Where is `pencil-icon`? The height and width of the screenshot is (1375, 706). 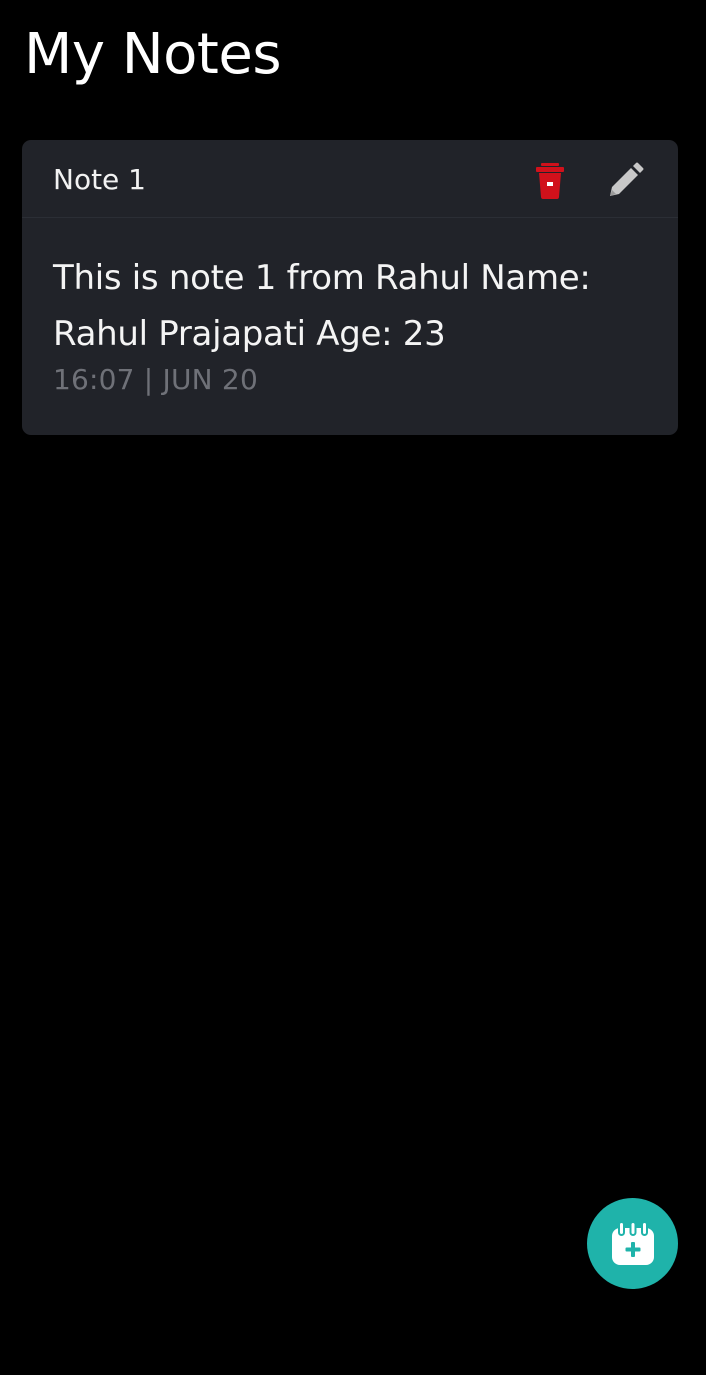
pencil-icon is located at coordinates (627, 179).